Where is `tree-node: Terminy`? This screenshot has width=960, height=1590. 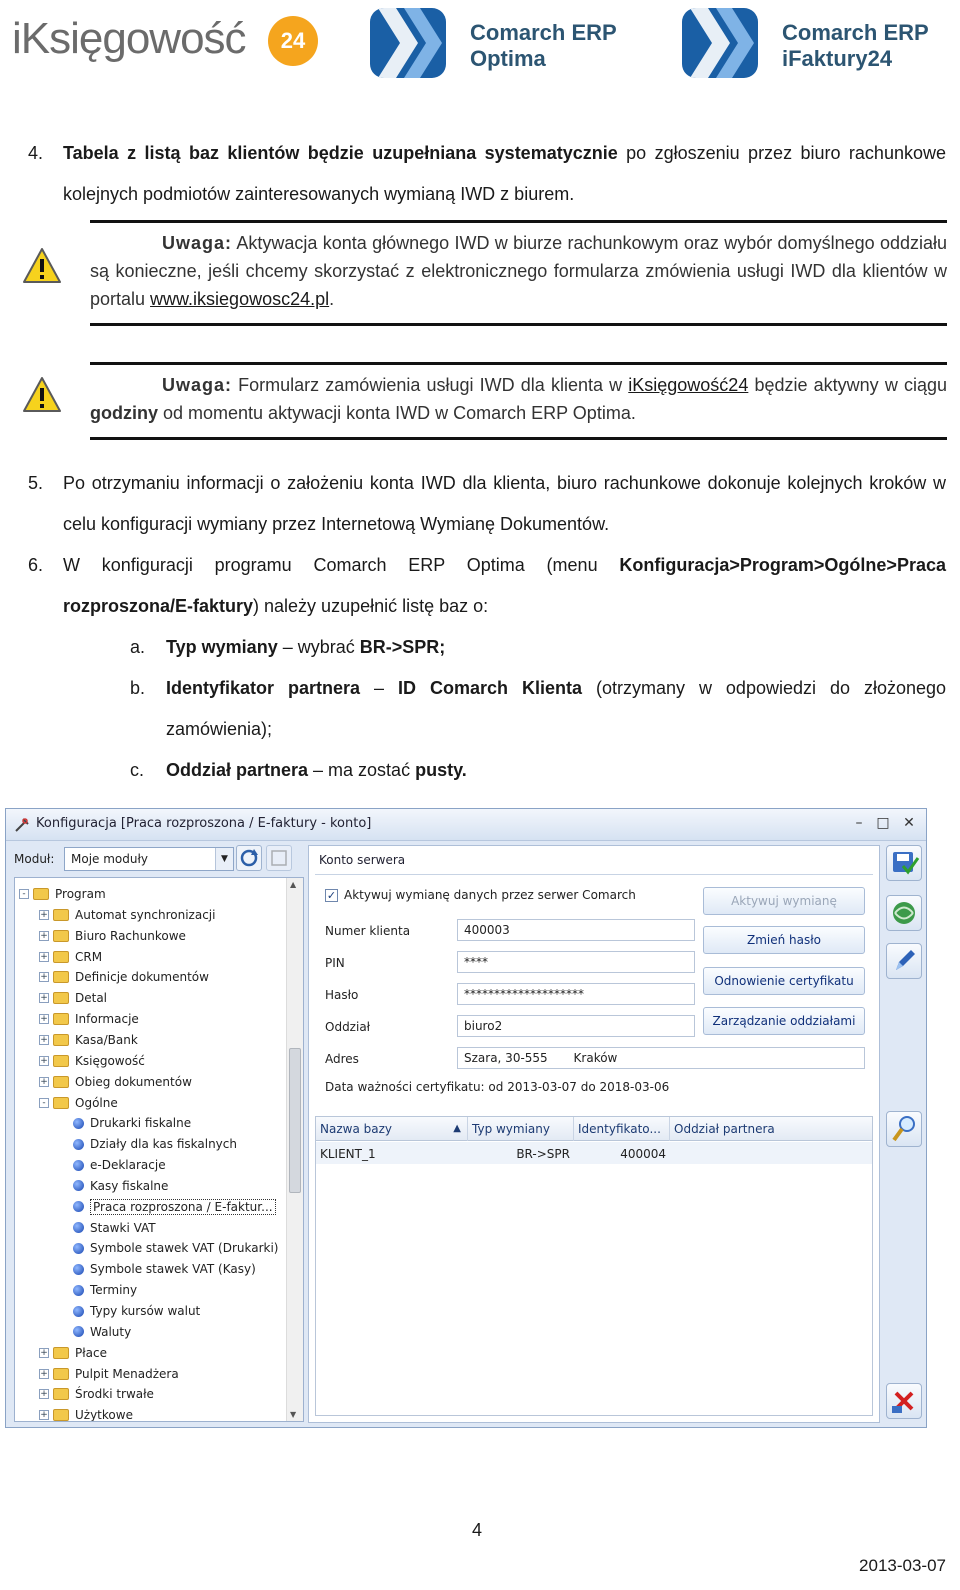 tree-node: Terminy is located at coordinates (98, 1290).